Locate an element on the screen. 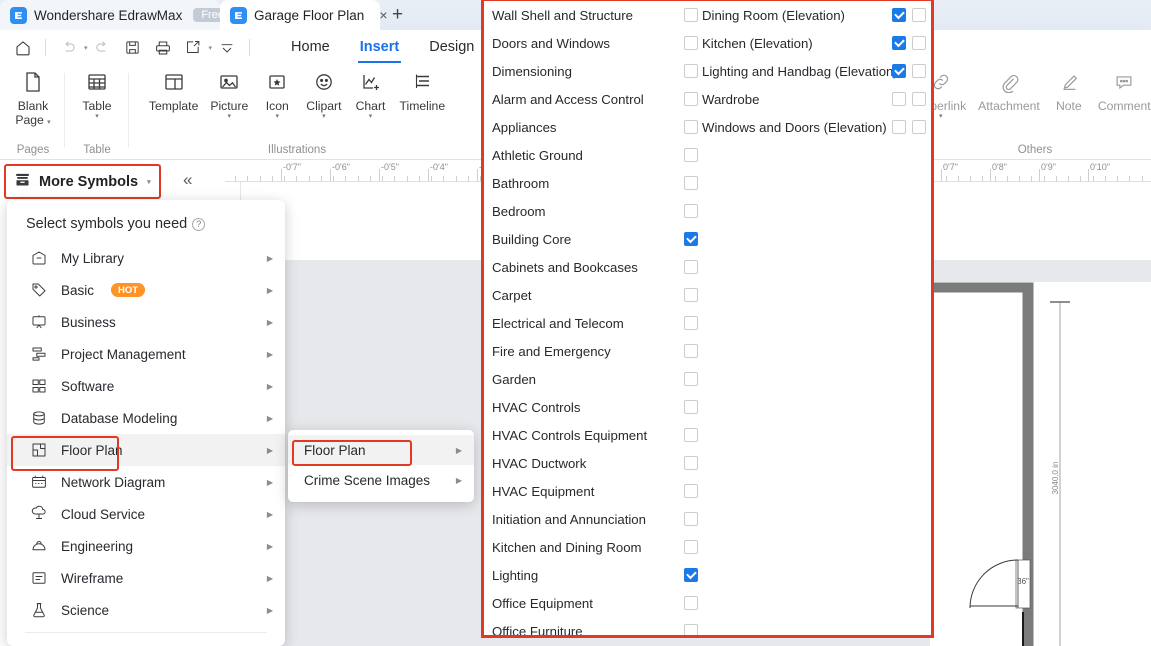 The width and height of the screenshot is (1151, 646). save-icon is located at coordinates (133, 48).